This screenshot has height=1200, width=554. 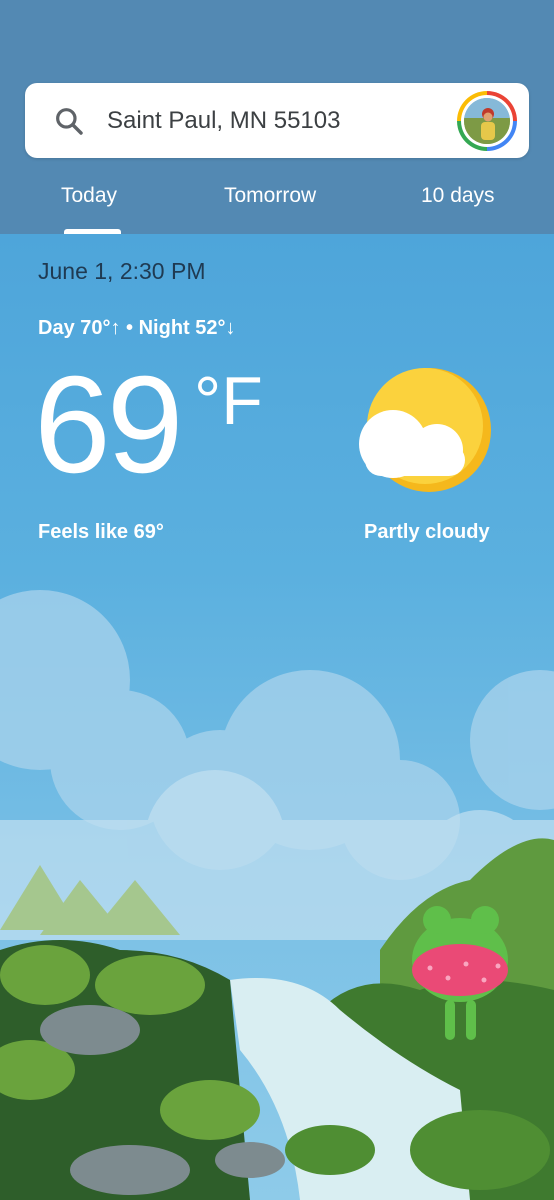 I want to click on location-text: Saint Paul, MN 55103, so click(x=223, y=121).